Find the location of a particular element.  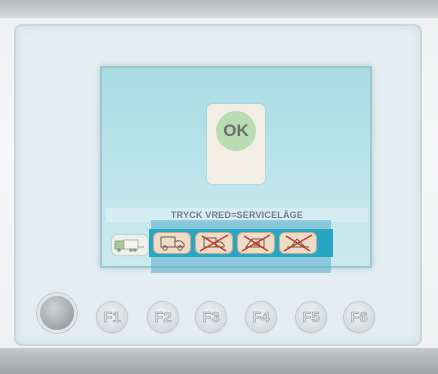

truck-crossed-icon is located at coordinates (214, 243).